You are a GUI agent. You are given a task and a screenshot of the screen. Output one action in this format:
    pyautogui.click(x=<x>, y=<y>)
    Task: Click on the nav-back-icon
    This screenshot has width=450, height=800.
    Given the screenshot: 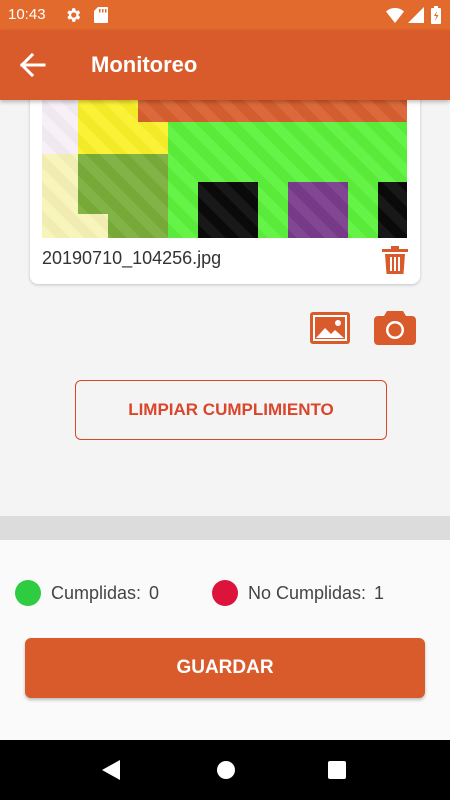 What is the action you would take?
    pyautogui.click(x=111, y=770)
    